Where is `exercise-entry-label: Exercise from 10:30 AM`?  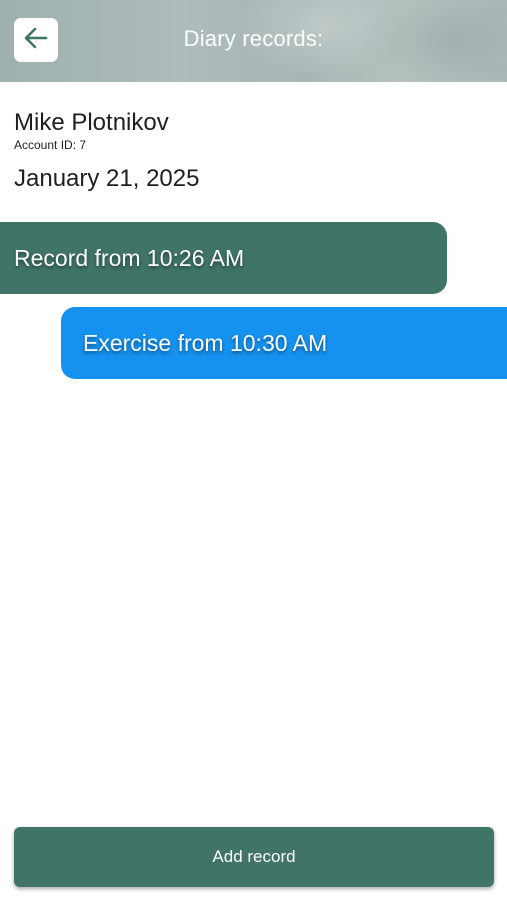 exercise-entry-label: Exercise from 10:30 AM is located at coordinates (205, 342).